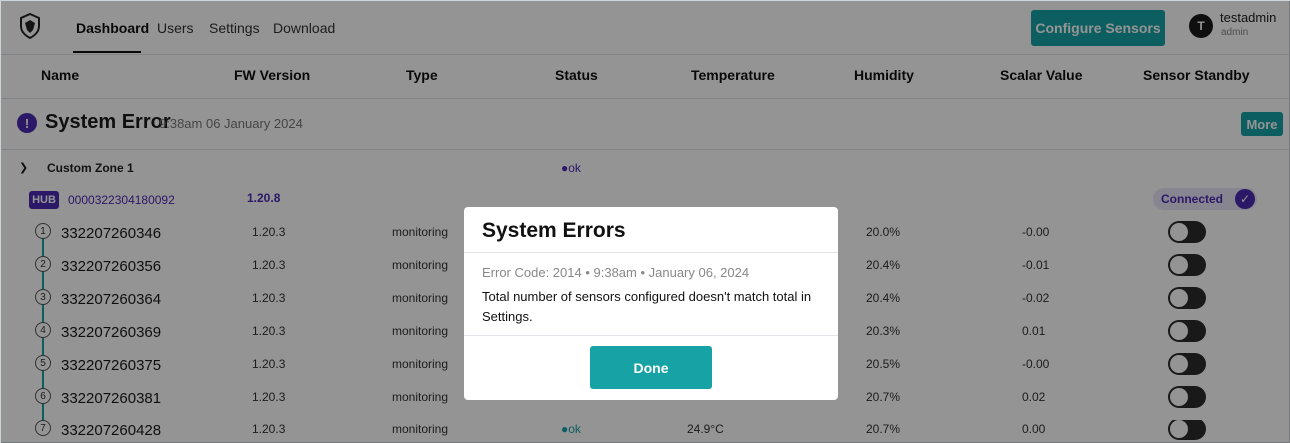  What do you see at coordinates (651, 367) in the screenshot?
I see `done-button: Done` at bounding box center [651, 367].